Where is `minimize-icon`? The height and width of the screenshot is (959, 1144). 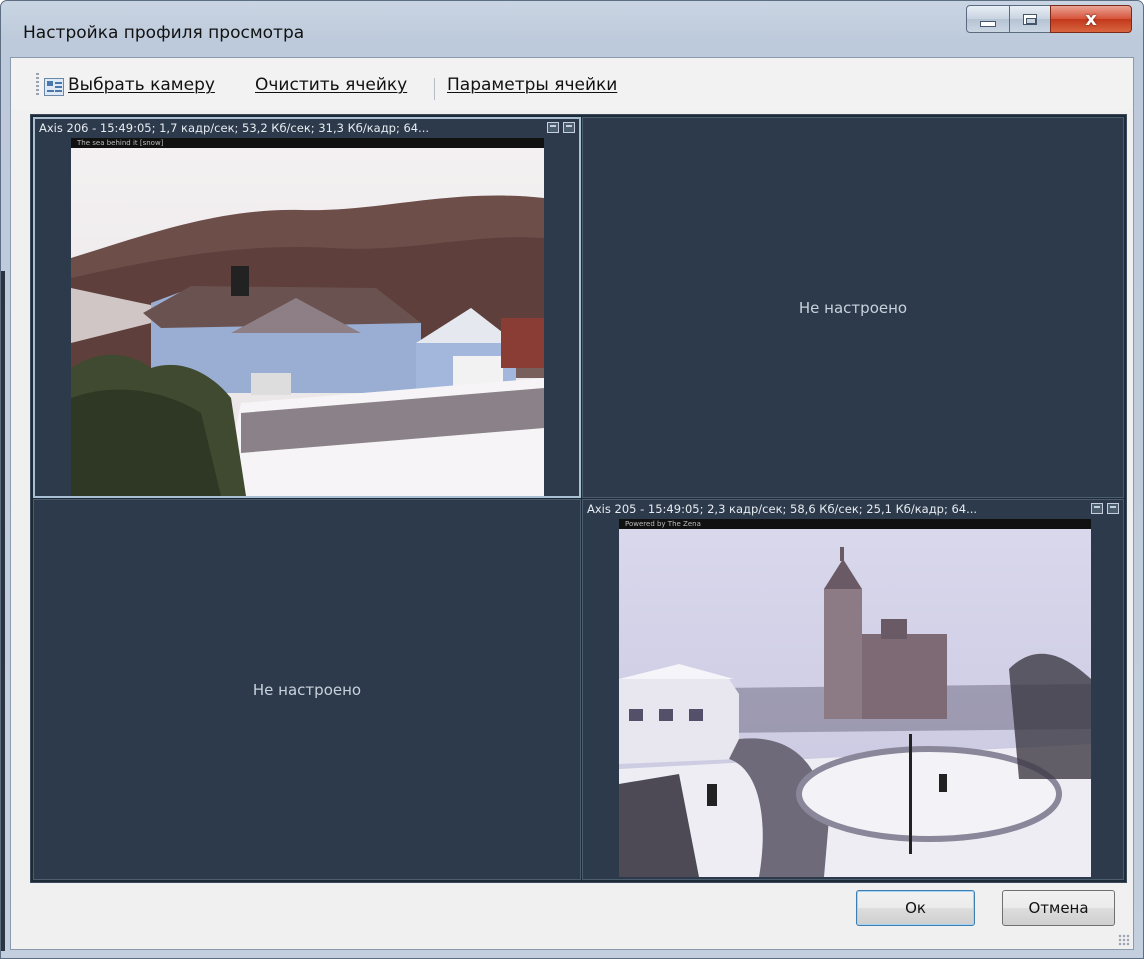
minimize-icon is located at coordinates (988, 24).